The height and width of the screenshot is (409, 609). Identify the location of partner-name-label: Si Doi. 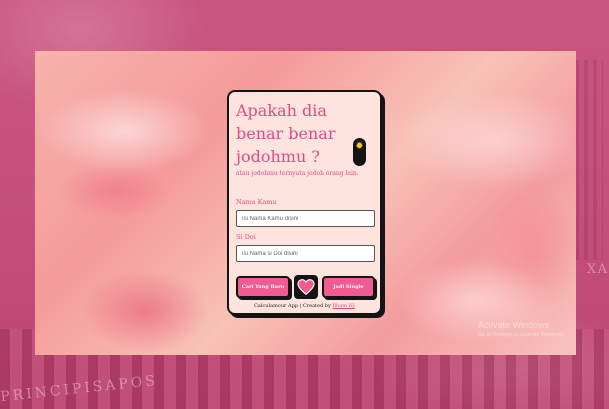
(246, 237).